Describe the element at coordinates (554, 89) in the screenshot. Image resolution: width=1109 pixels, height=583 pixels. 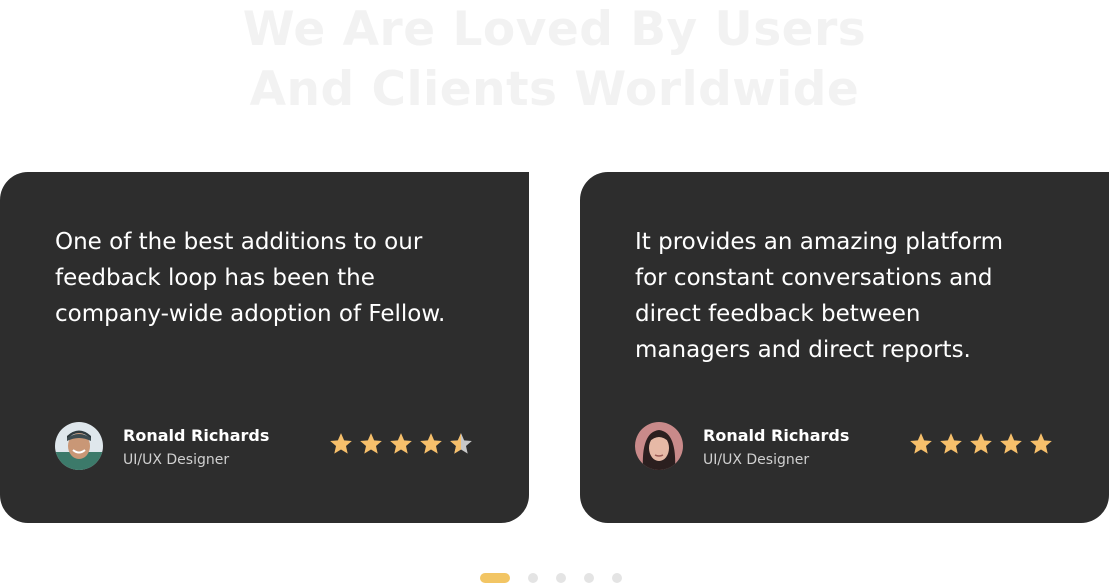
I see `section-heading-line-2: And Clients Worldwide` at that location.